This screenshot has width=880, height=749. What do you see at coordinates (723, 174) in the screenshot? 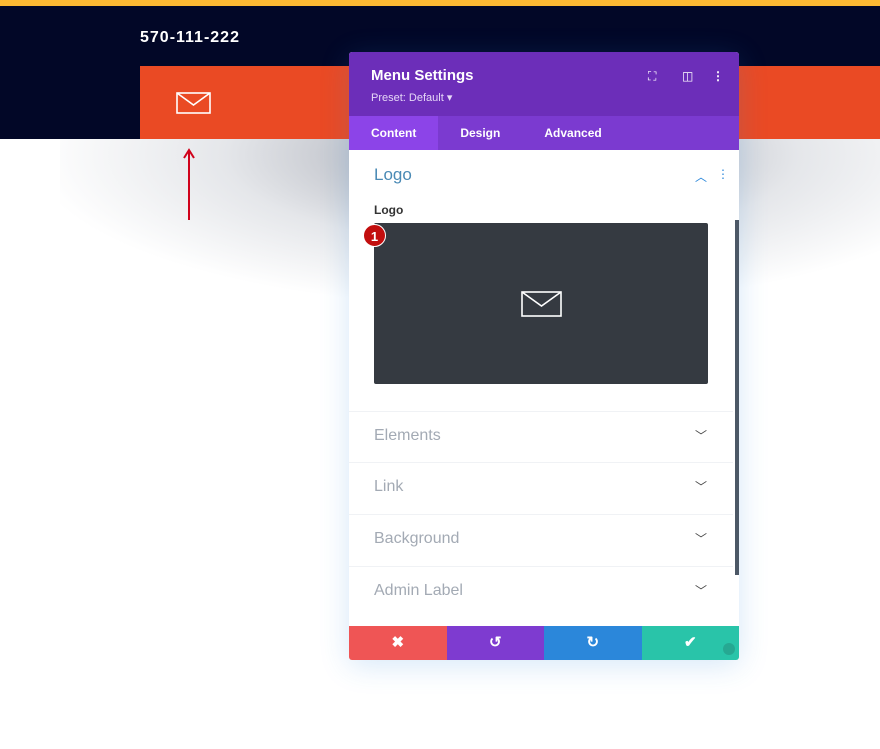
I see `section-options-icon: ⋮` at bounding box center [723, 174].